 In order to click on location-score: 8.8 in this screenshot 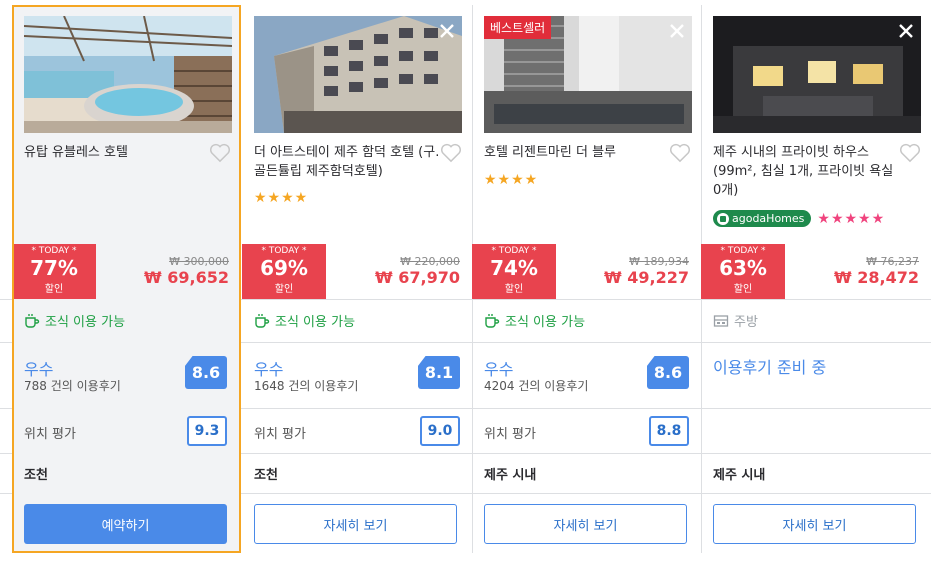, I will do `click(669, 431)`.